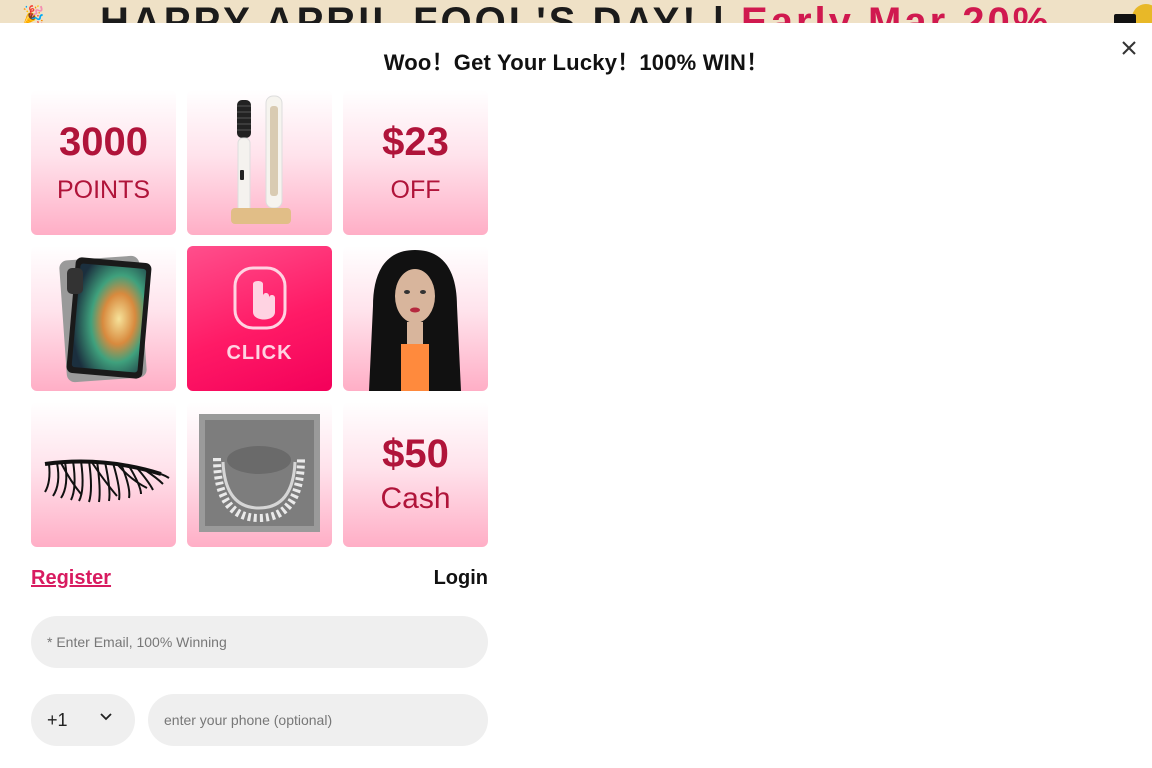  I want to click on tab-register: Register, so click(71, 578).